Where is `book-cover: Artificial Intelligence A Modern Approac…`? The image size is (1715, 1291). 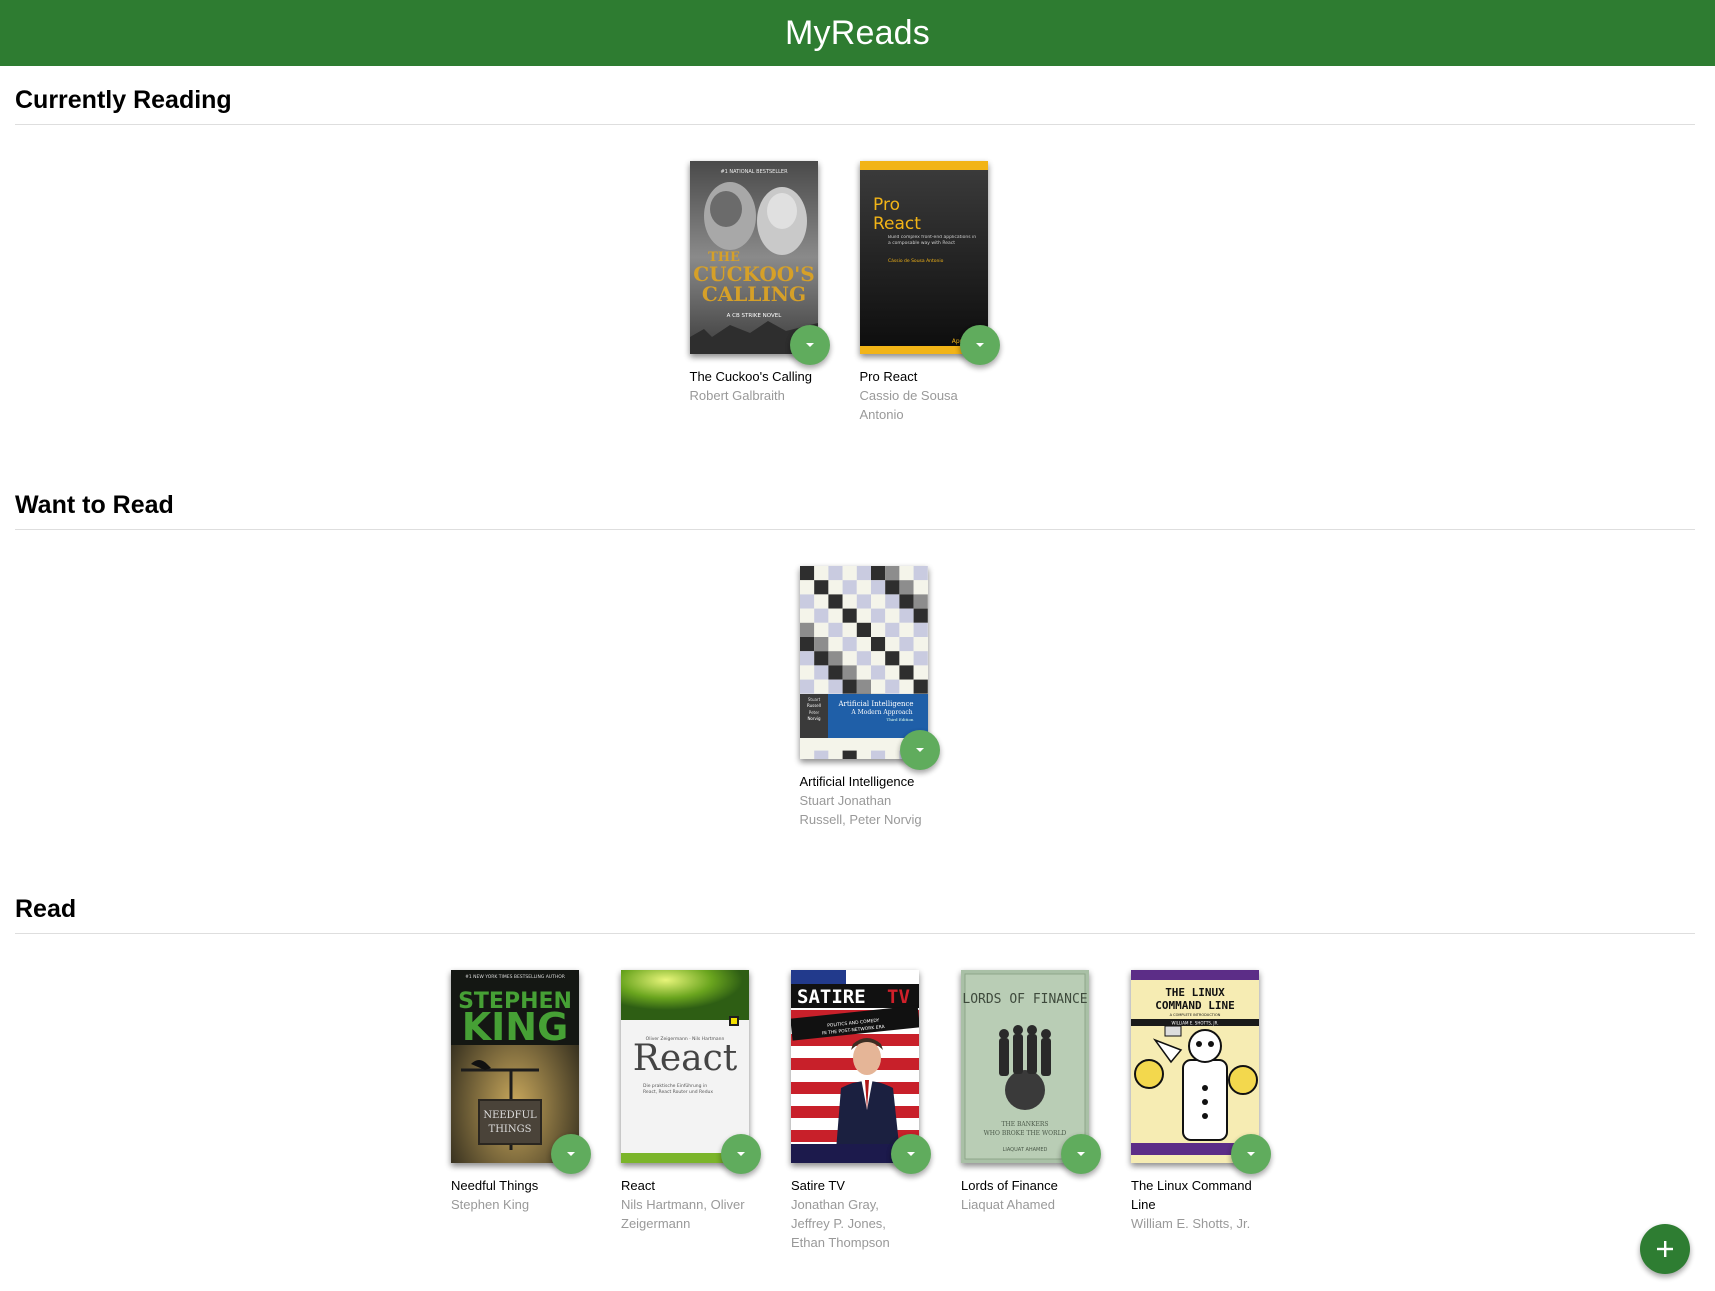
book-cover: Artificial Intelligence A Modern Approac… is located at coordinates (863, 662).